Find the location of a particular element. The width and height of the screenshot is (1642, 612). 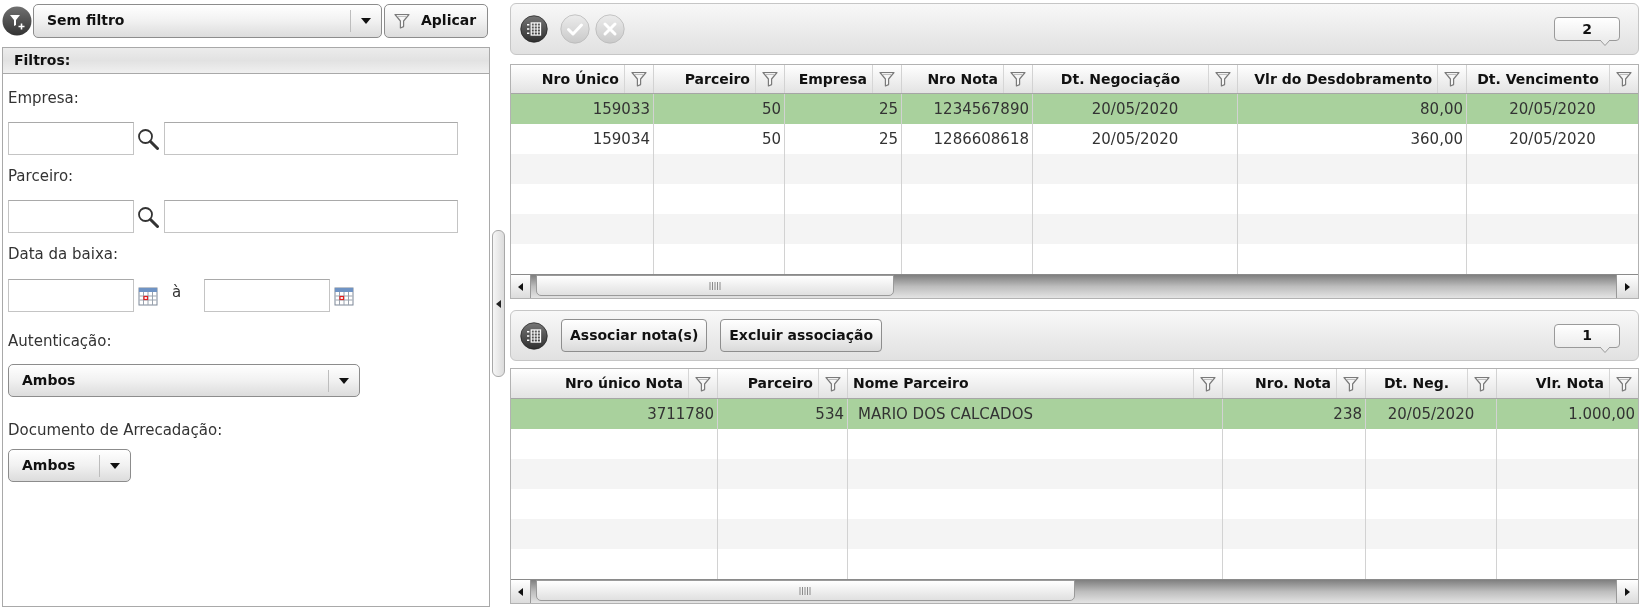

field-label: Documento de Arrecadação: is located at coordinates (115, 430).